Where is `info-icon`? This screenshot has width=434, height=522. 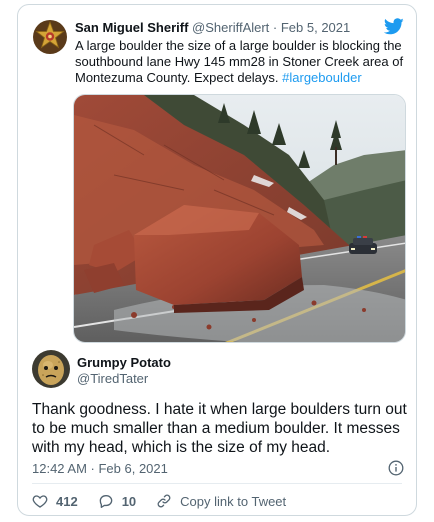 info-icon is located at coordinates (396, 468).